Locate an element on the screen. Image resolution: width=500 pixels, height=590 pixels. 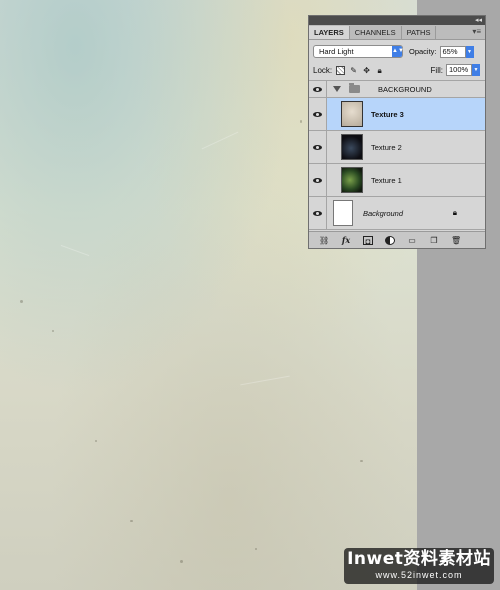
new-layer-icon: ❐ is located at coordinates (434, 240).